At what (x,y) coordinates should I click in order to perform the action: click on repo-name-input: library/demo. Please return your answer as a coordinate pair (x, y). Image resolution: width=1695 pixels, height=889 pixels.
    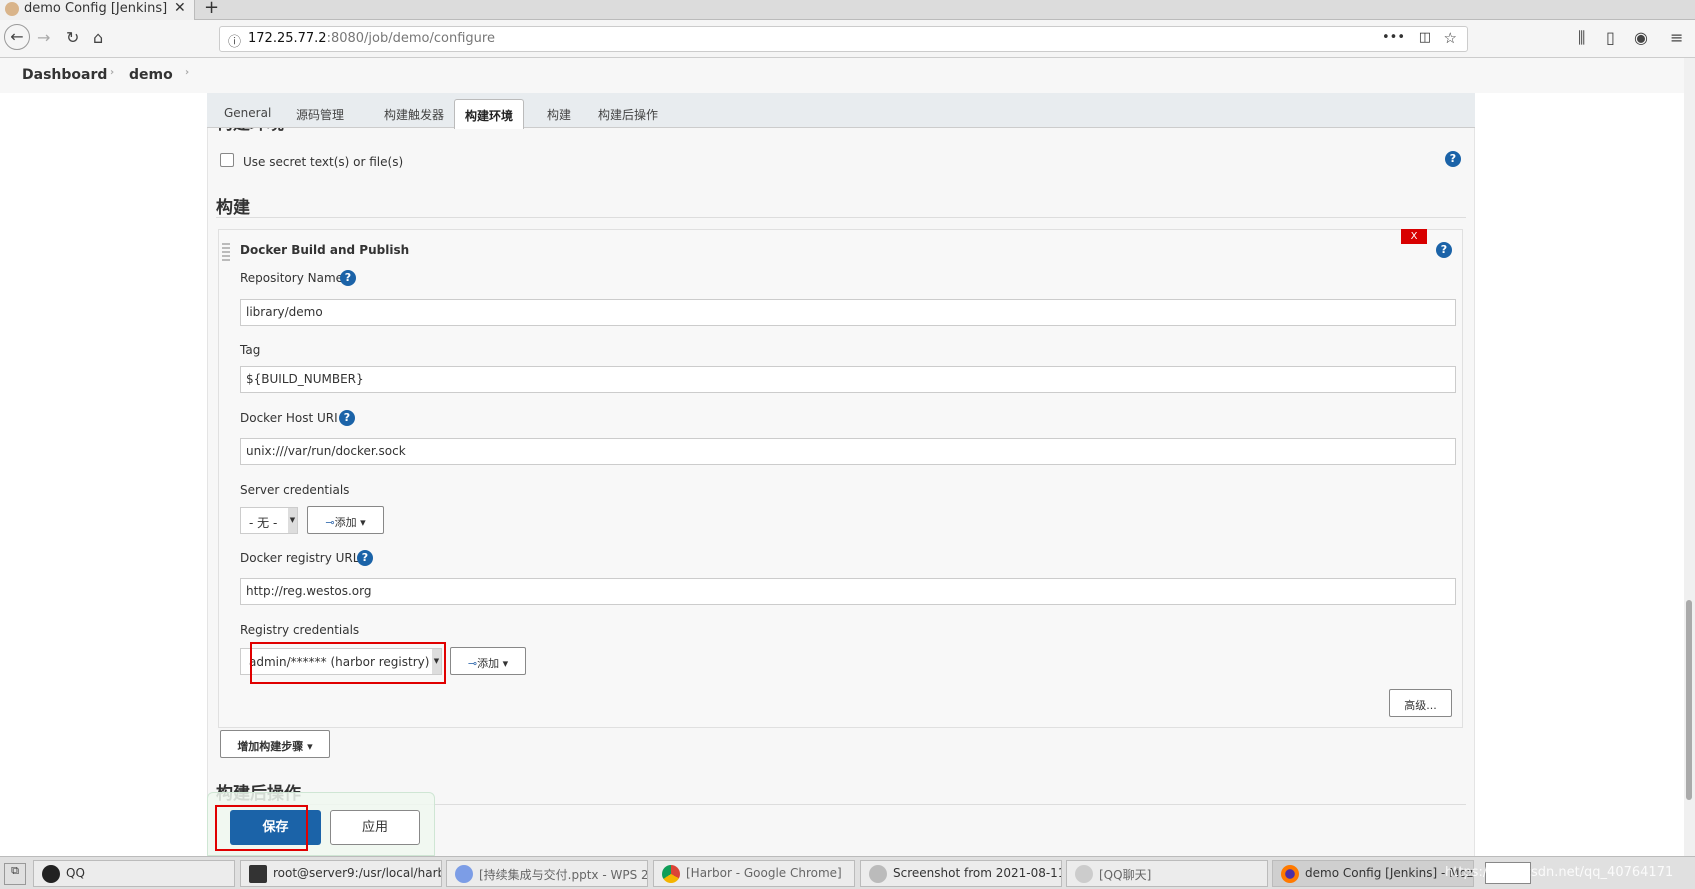
    Looking at the image, I should click on (848, 312).